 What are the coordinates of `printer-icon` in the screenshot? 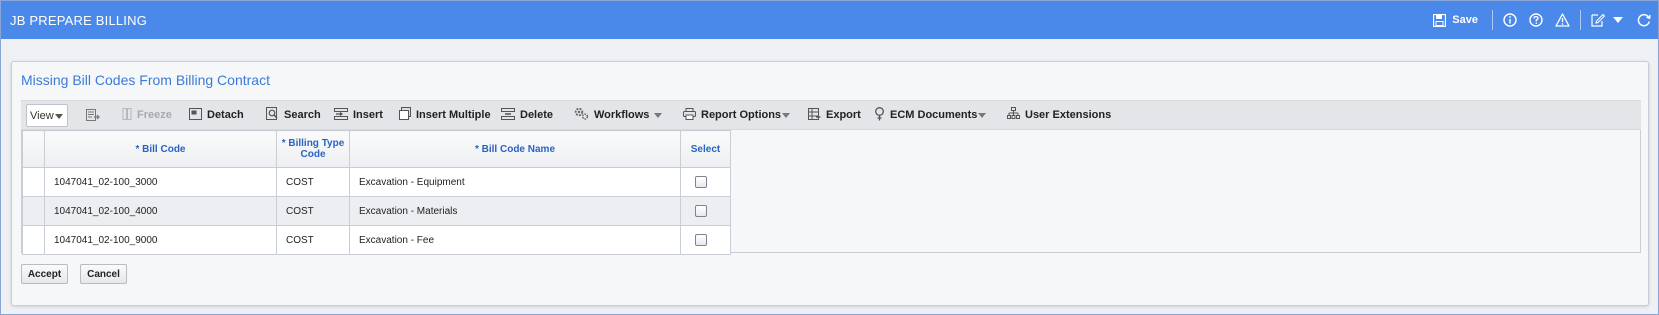 It's located at (689, 115).